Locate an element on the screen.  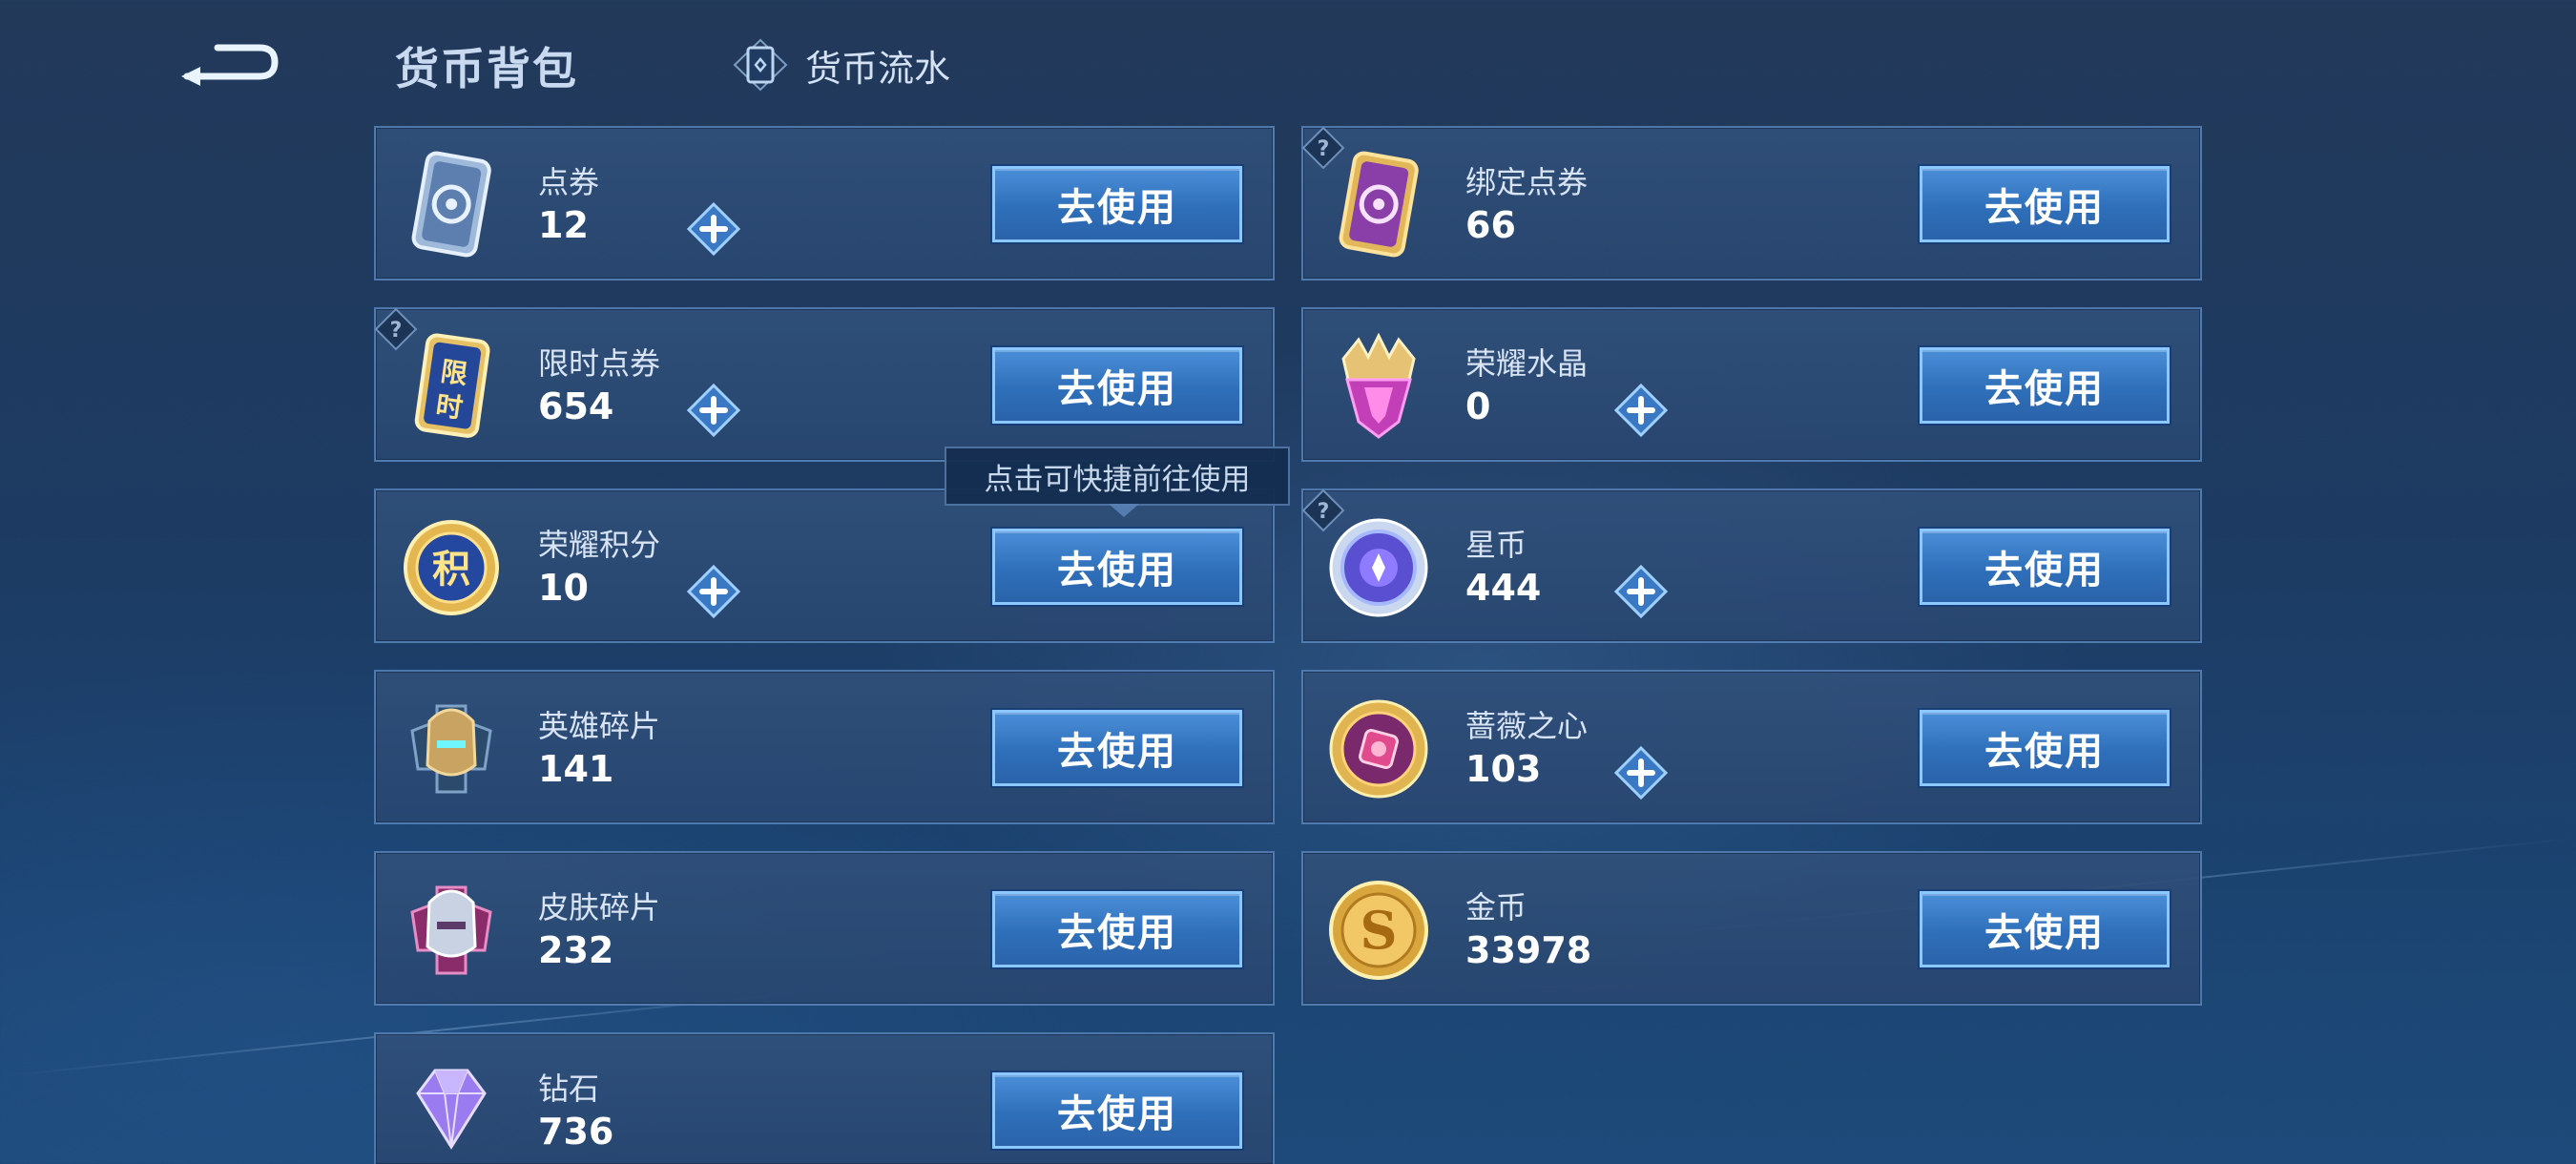
hero-fragment-icon is located at coordinates (451, 749).